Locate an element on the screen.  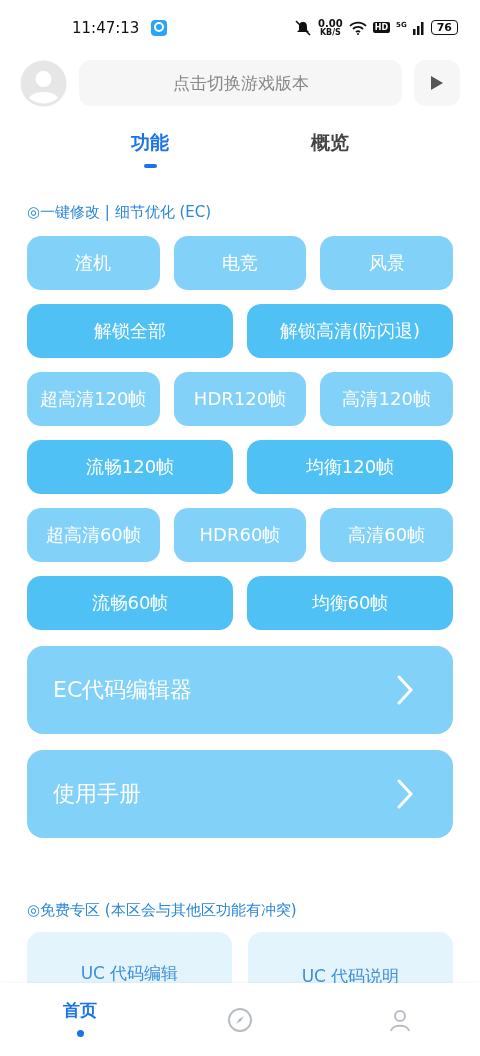
compass-icon is located at coordinates (240, 1020).